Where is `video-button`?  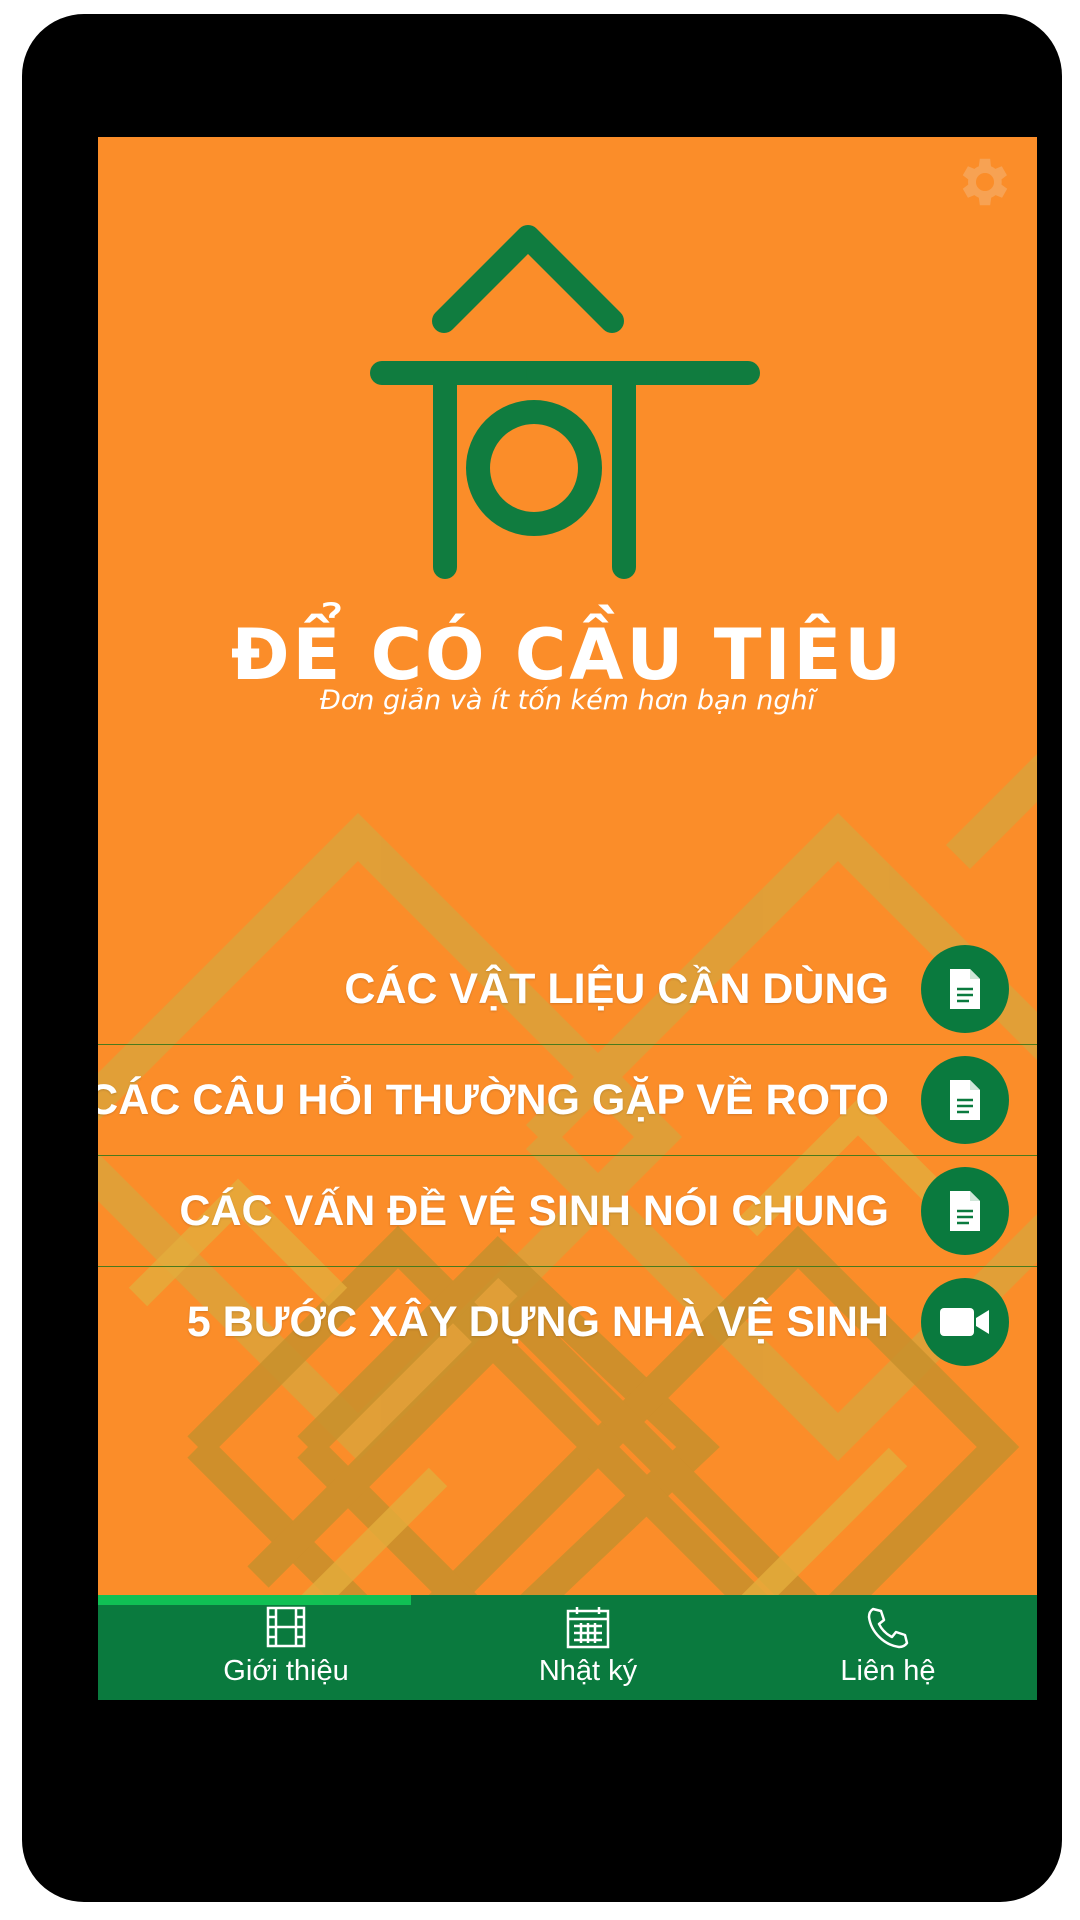
video-button is located at coordinates (965, 1322).